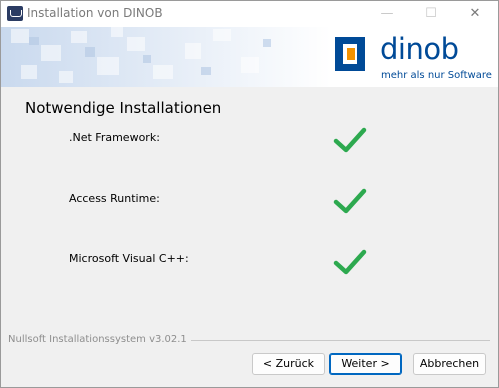 Image resolution: width=499 pixels, height=388 pixels. I want to click on maximize-button: ☐, so click(431, 14).